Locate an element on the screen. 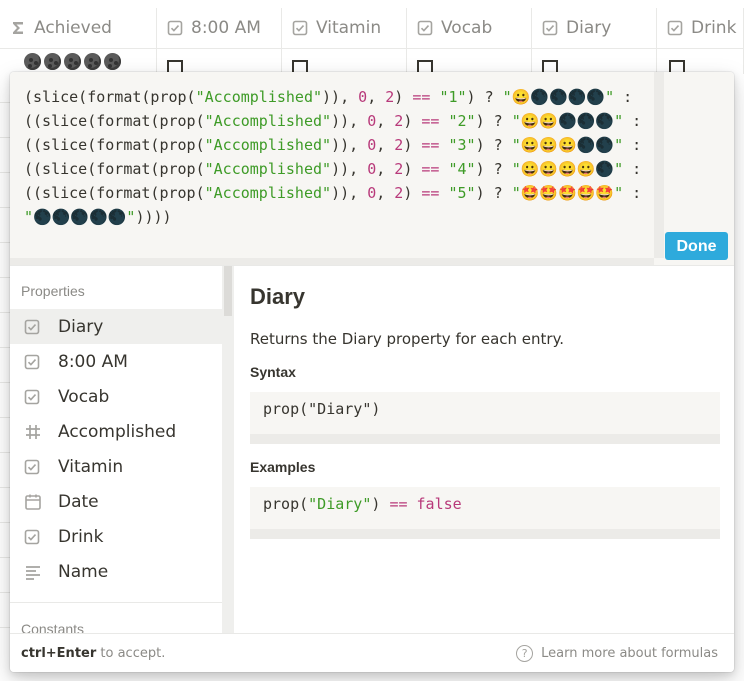 This screenshot has width=744, height=681. property-item-label: Drink is located at coordinates (81, 536).